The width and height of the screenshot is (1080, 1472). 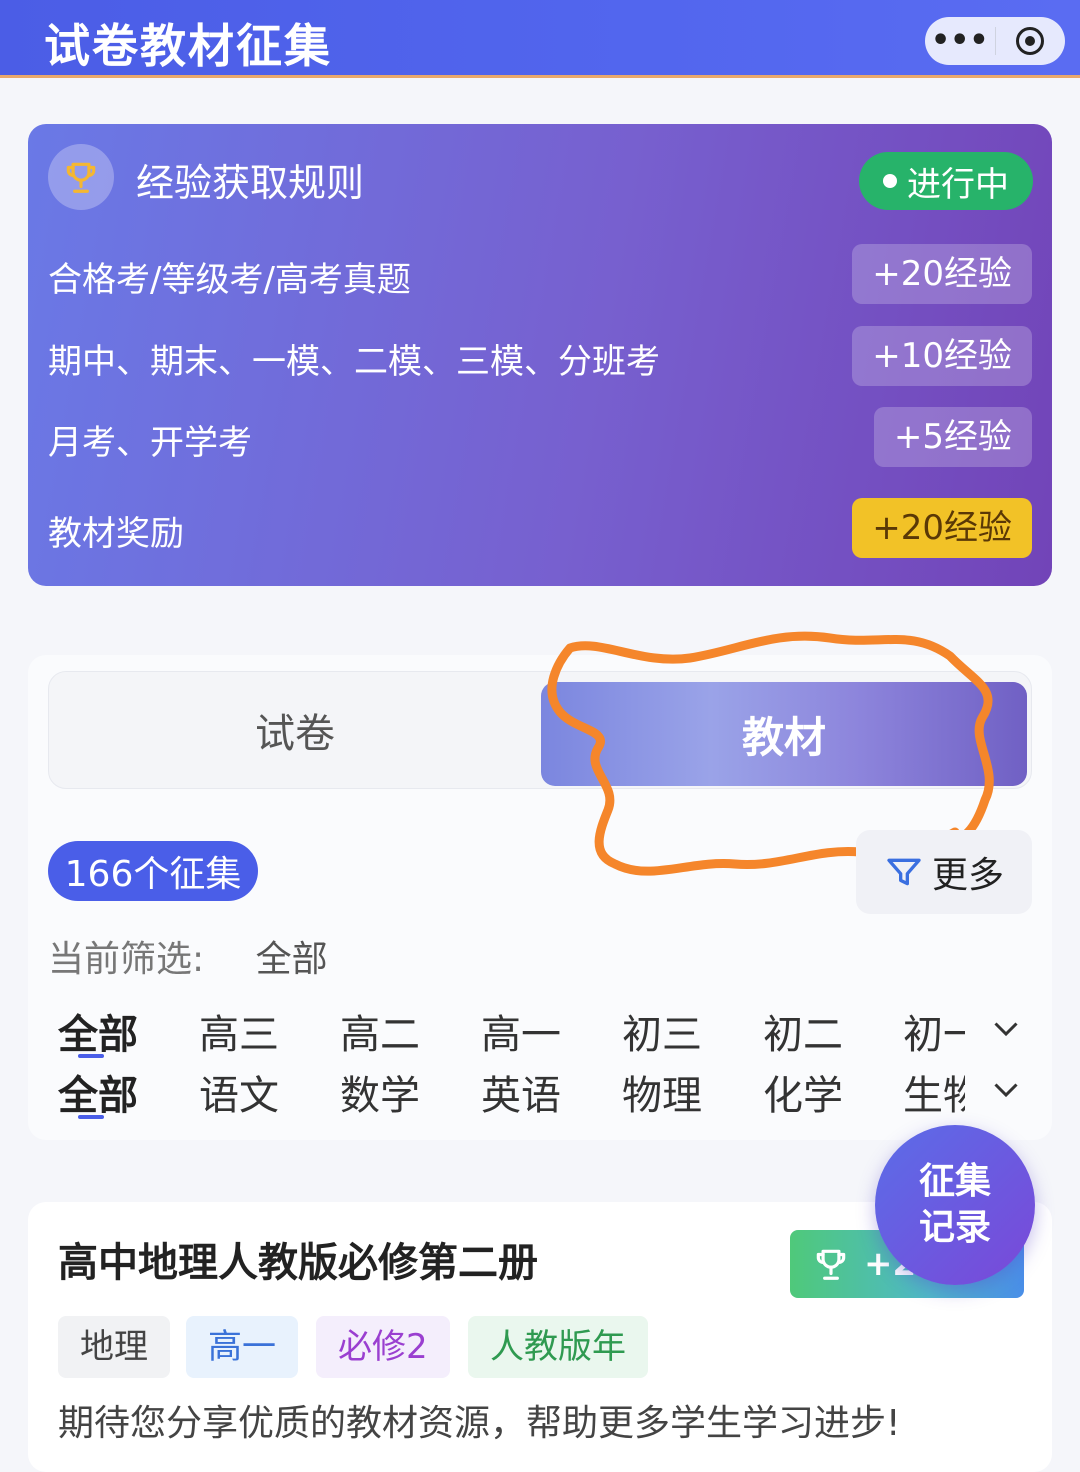 I want to click on current-filter: 当前筛选: 全部, so click(x=188, y=956).